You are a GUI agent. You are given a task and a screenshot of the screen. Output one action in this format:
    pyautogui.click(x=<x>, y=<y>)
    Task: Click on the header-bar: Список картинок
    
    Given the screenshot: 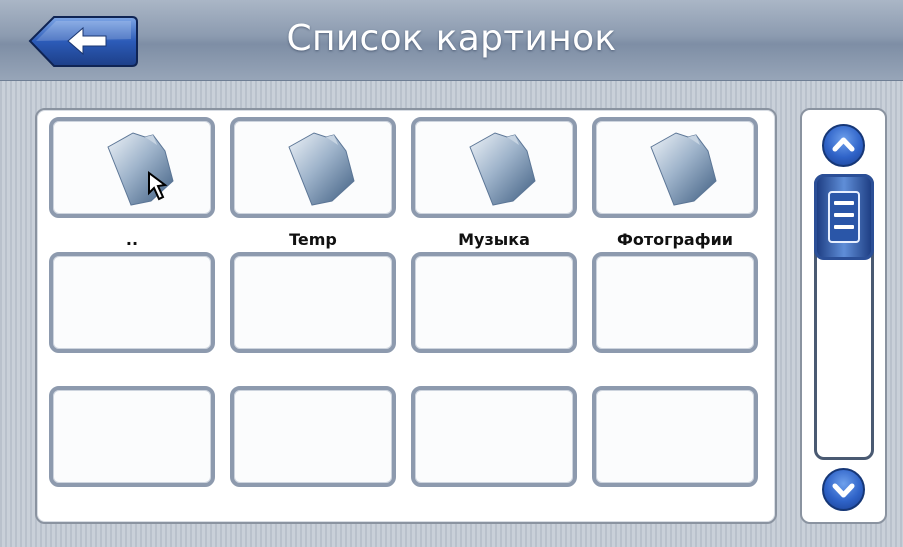 What is the action you would take?
    pyautogui.click(x=451, y=40)
    